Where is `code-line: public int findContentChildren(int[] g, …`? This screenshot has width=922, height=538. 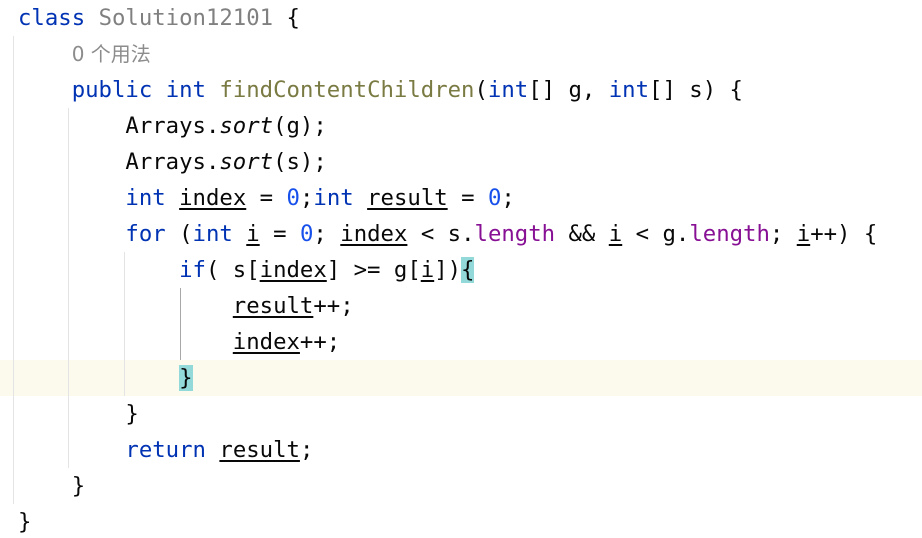
code-line: public int findContentChildren(int[] g, … is located at coordinates (470, 90).